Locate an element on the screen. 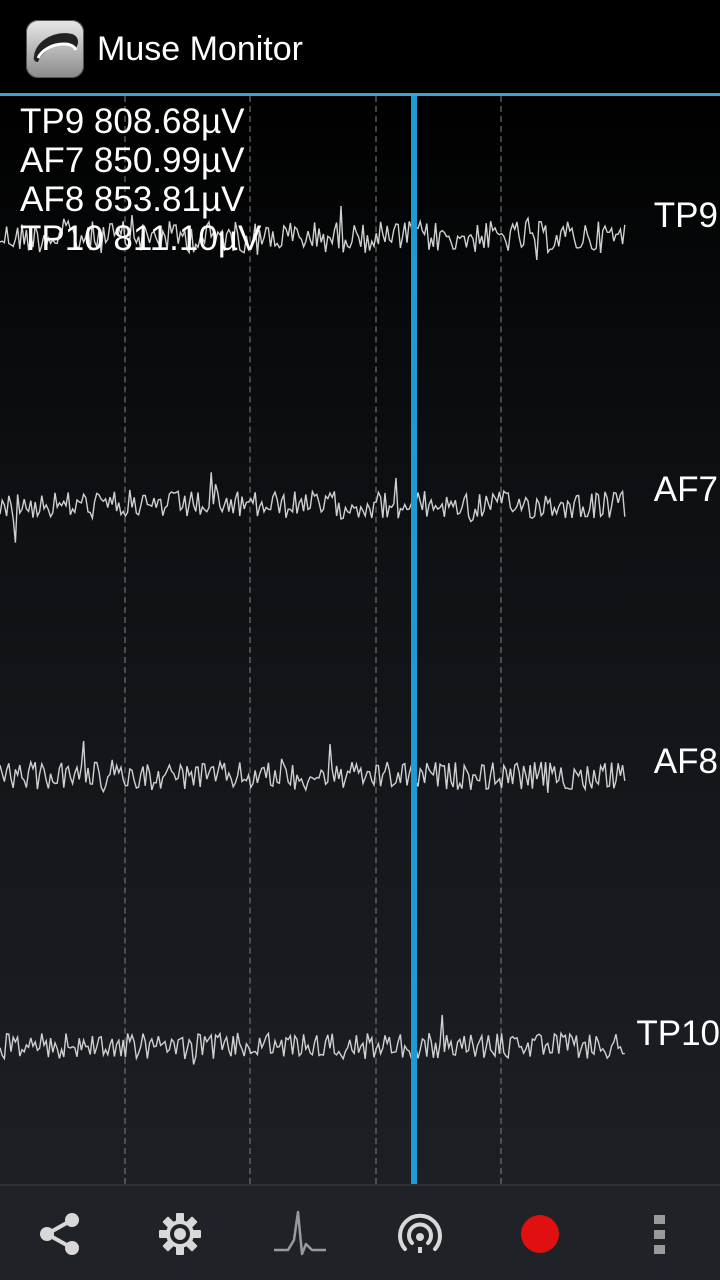 This screenshot has width=720, height=1280. readout-af7: AF7 850.99µV is located at coordinates (132, 160).